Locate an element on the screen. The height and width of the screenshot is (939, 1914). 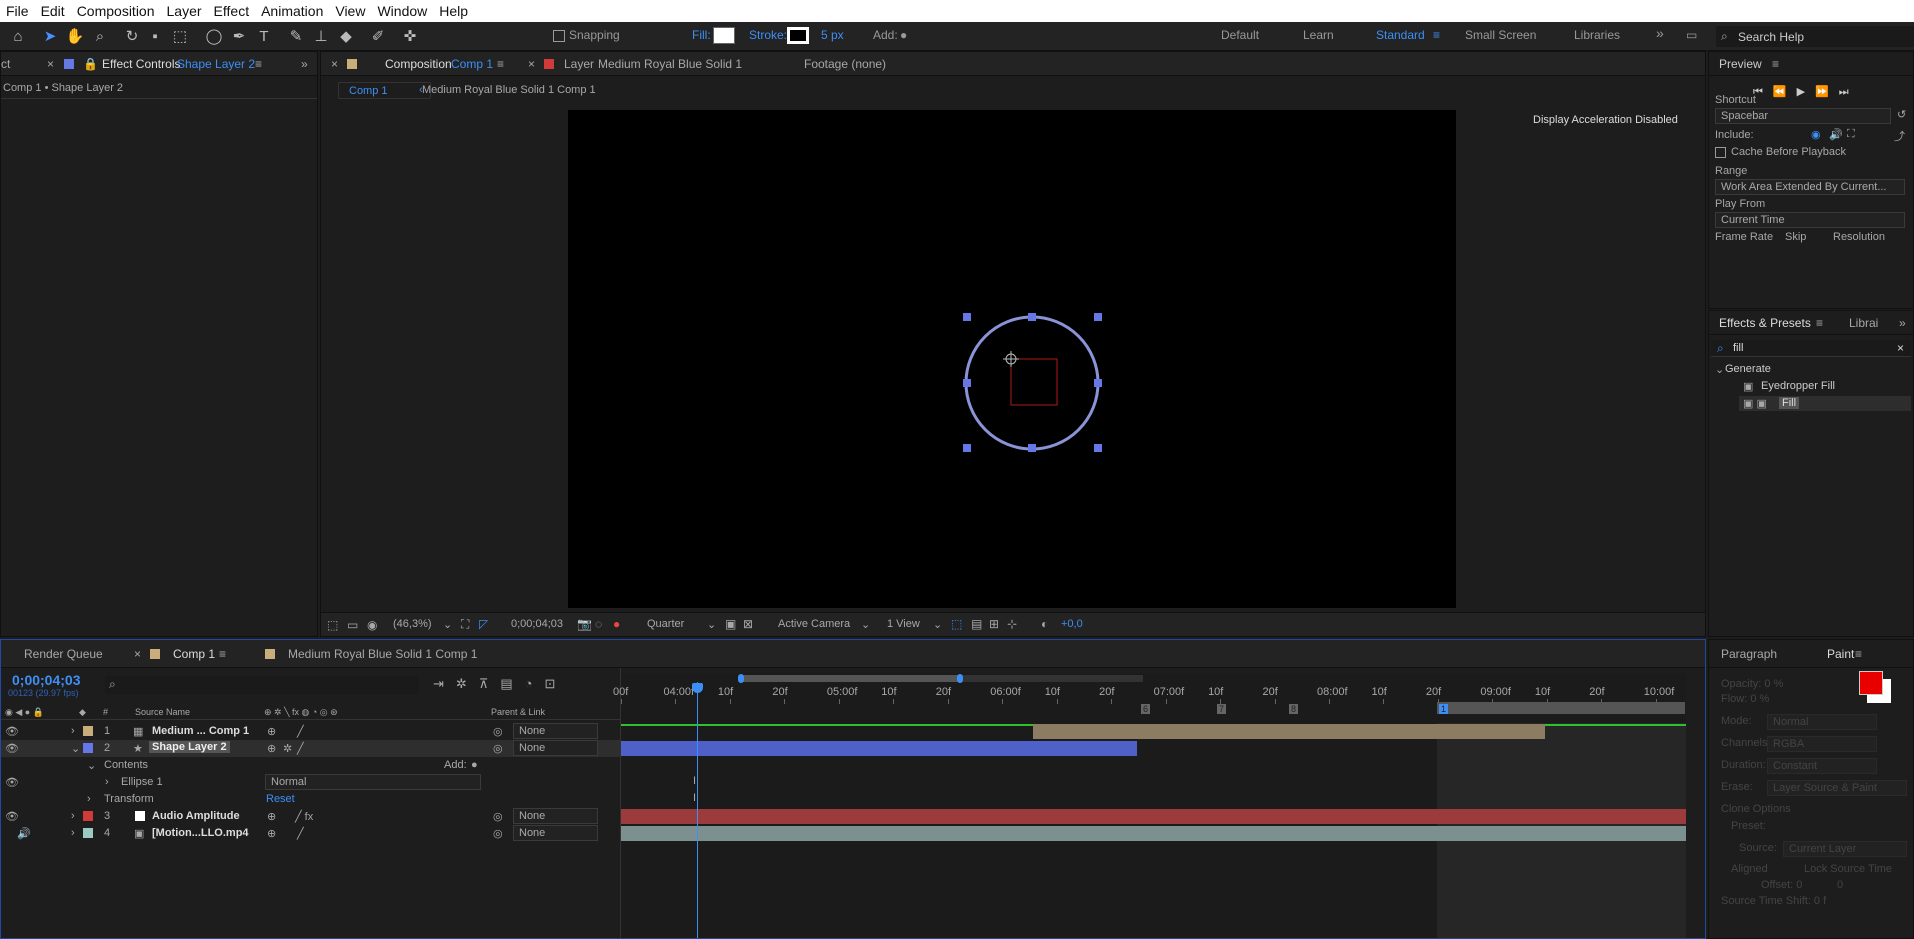
layer-row-1: 👁 › 1 ▦ Medium ... Comp 1 ⊕ ╱ ◎ None is located at coordinates (311, 731).